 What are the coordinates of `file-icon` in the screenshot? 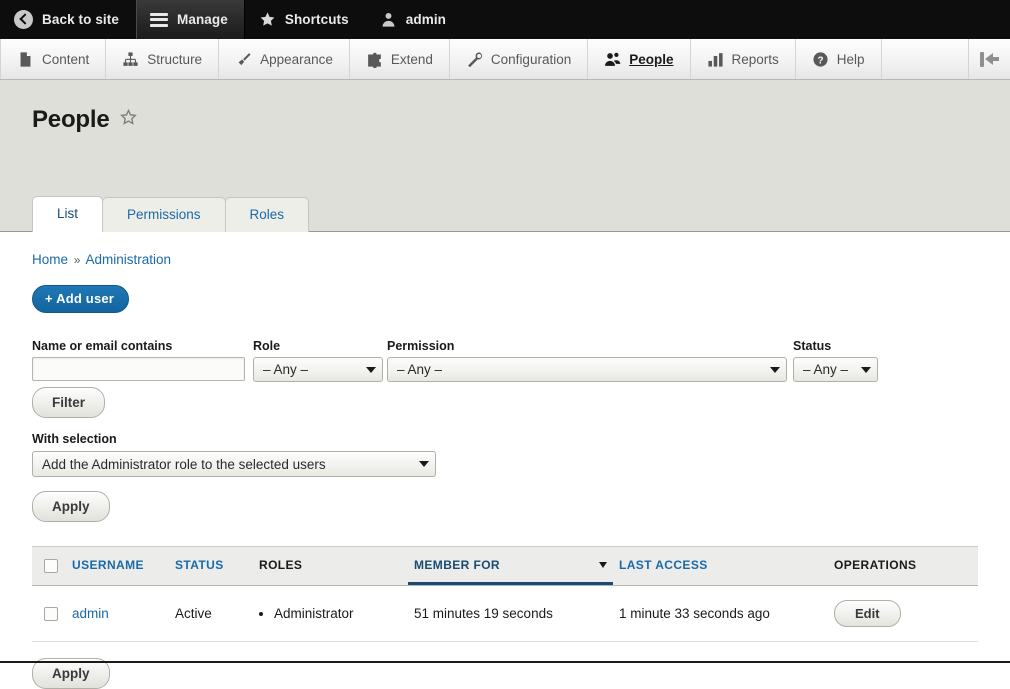 It's located at (25, 59).